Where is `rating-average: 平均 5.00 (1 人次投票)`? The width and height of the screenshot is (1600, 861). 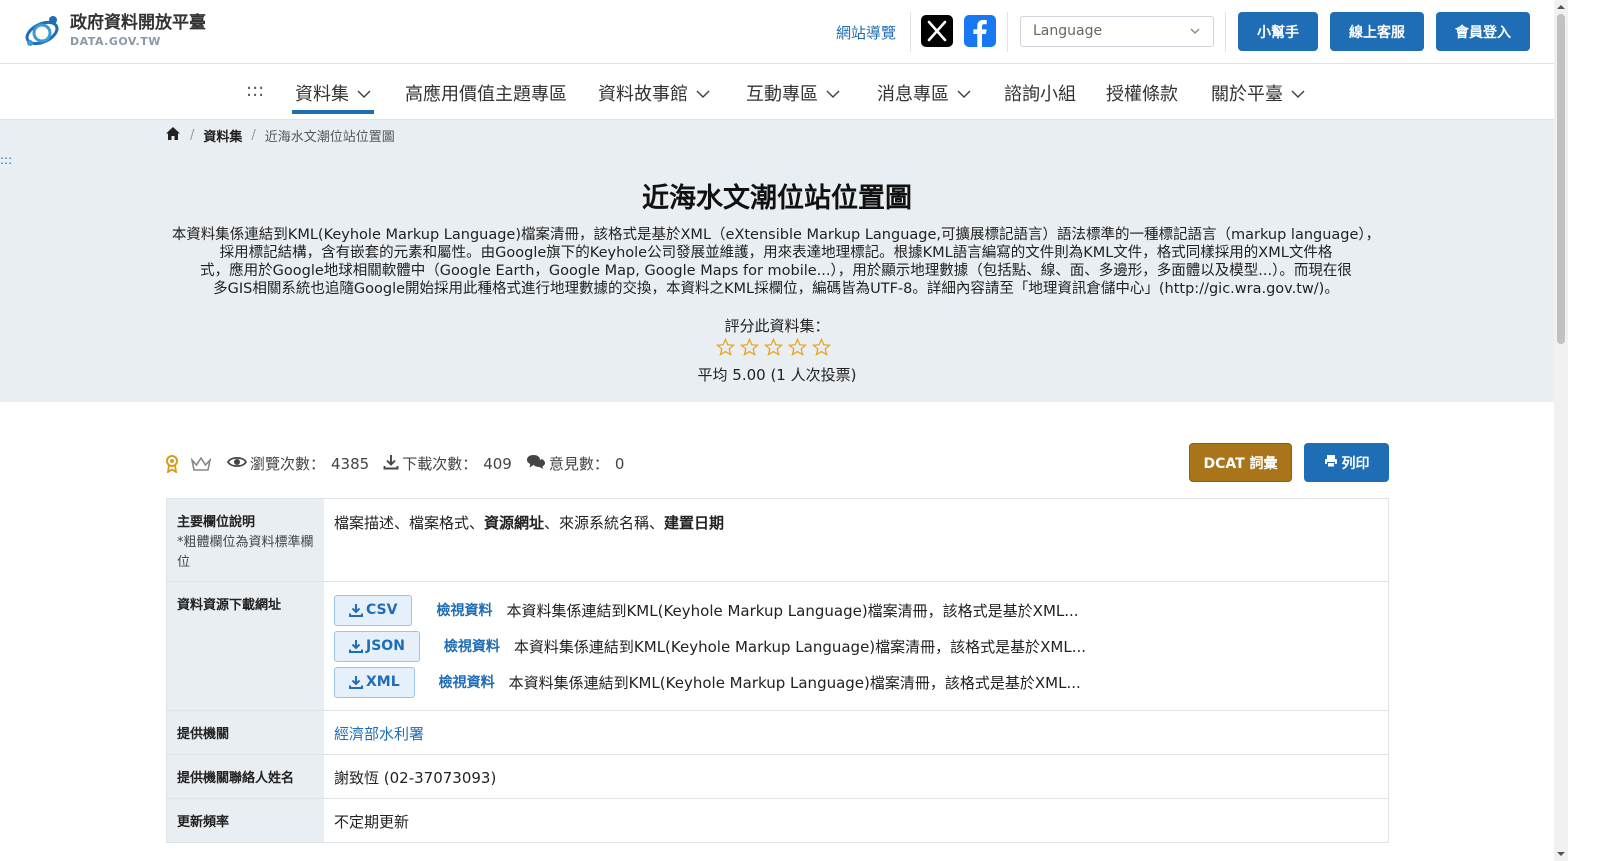 rating-average: 平均 5.00 (1 人次投票) is located at coordinates (777, 375).